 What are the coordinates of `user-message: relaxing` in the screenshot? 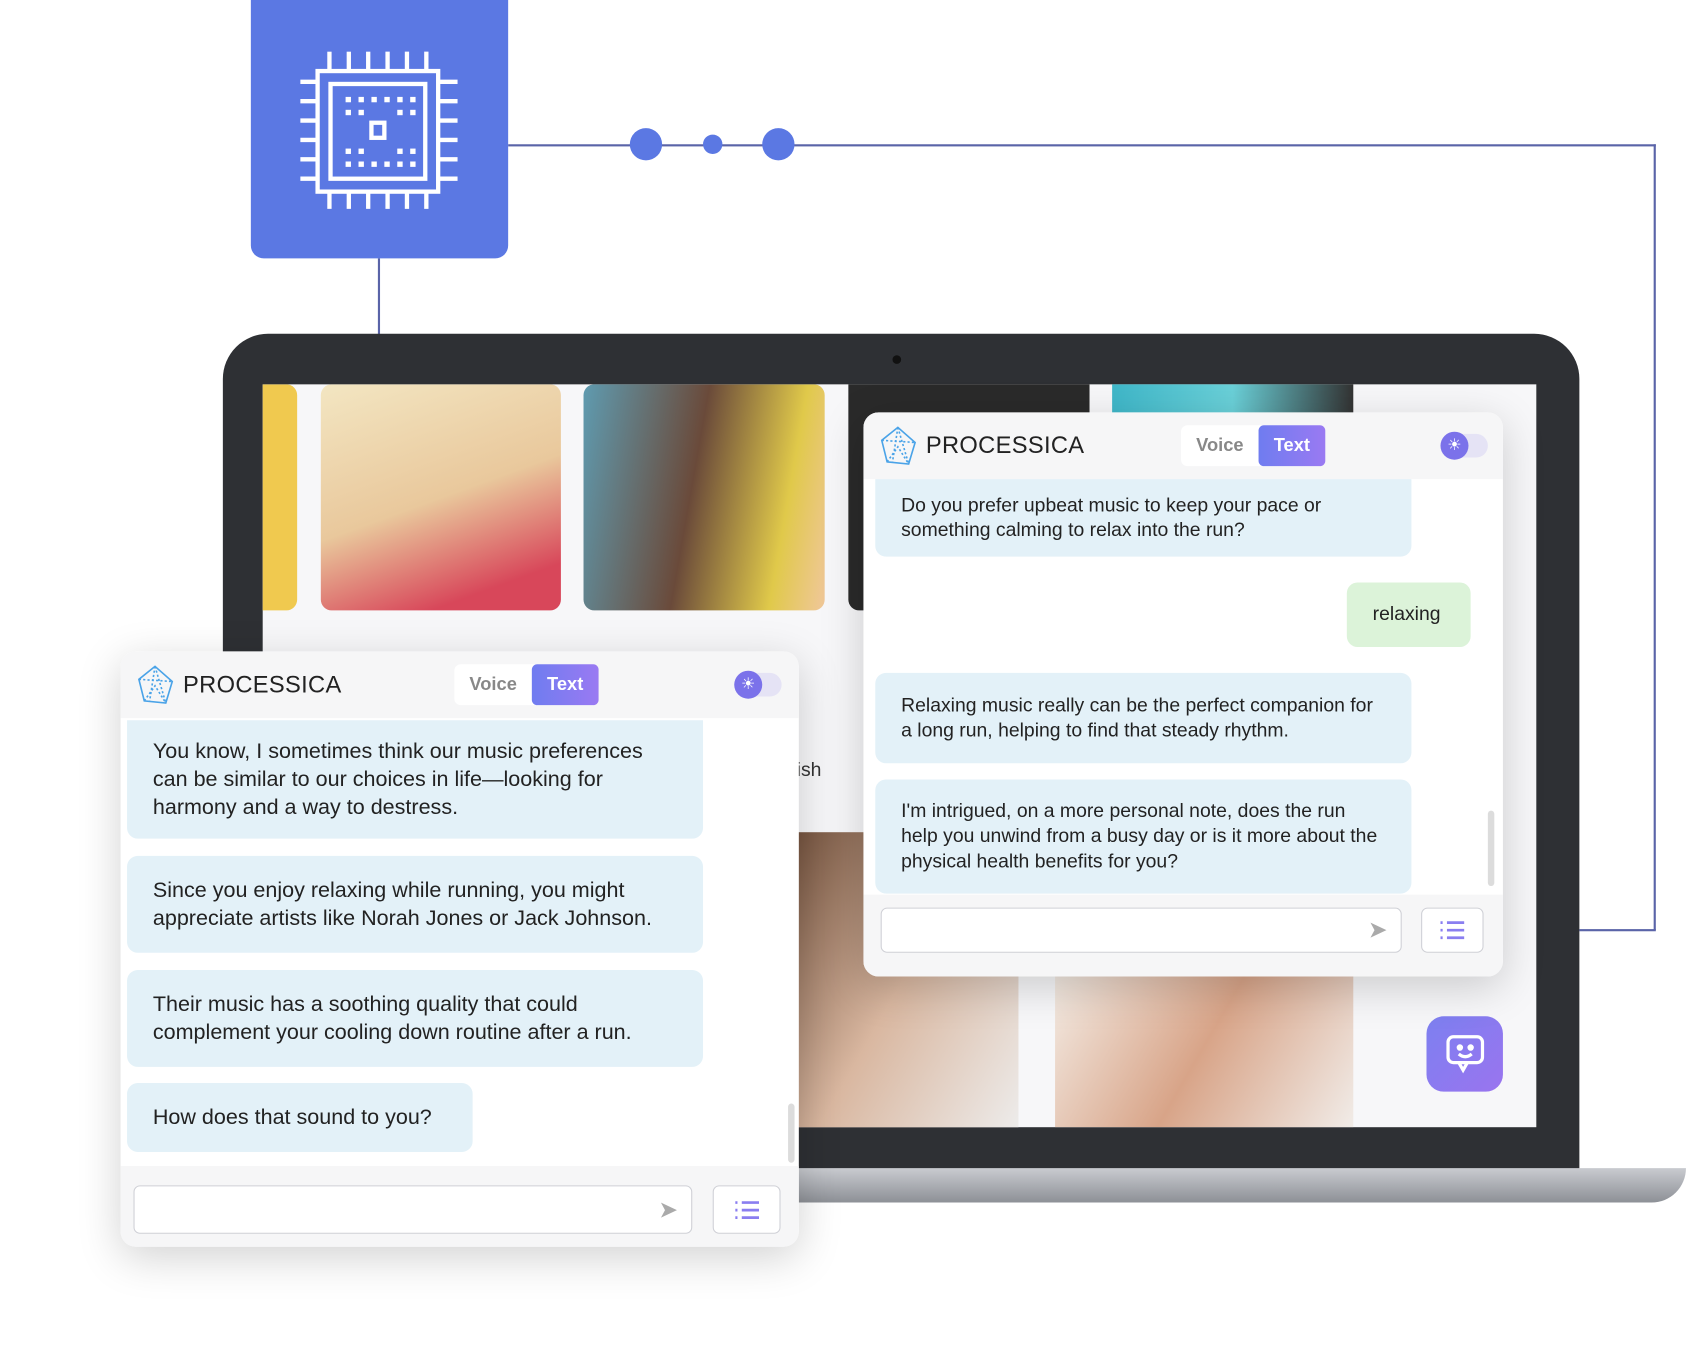 It's located at (1408, 615).